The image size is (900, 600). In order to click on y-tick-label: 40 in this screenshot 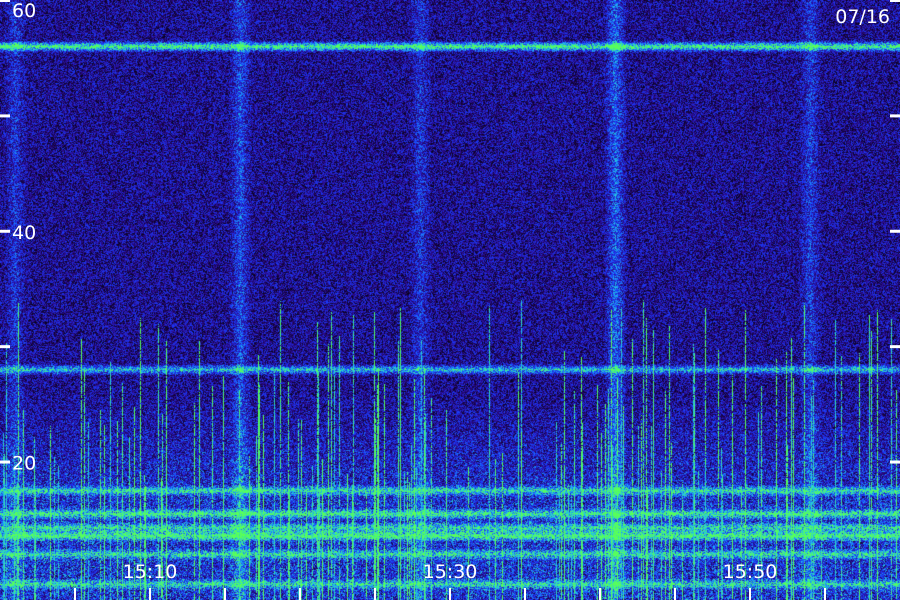, I will do `click(24, 233)`.